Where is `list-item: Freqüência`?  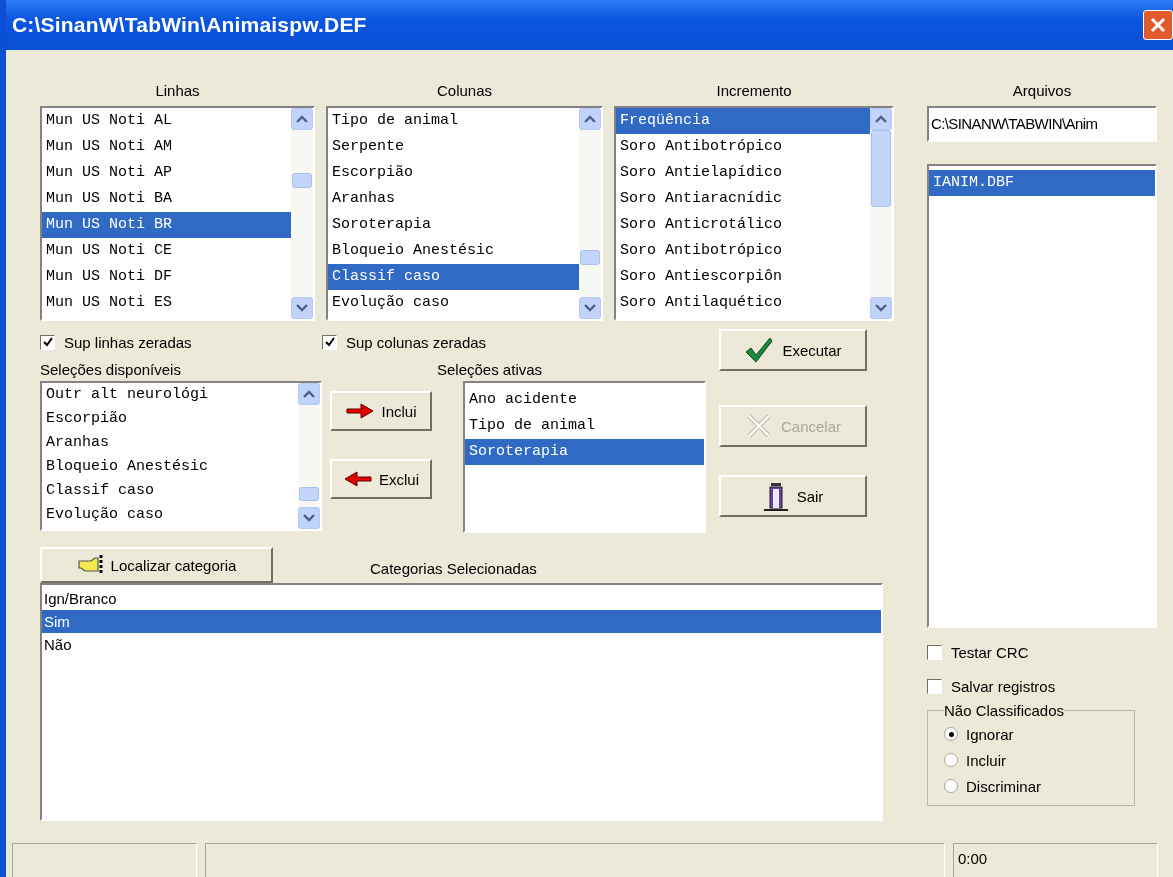
list-item: Freqüência is located at coordinates (743, 121).